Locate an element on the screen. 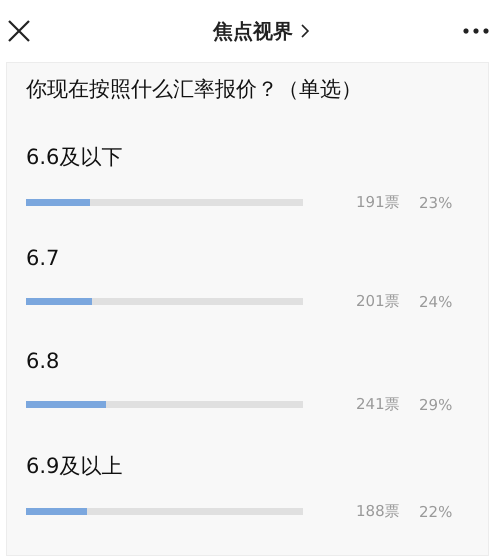 The height and width of the screenshot is (556, 493). vote-count: 241票 is located at coordinates (378, 404).